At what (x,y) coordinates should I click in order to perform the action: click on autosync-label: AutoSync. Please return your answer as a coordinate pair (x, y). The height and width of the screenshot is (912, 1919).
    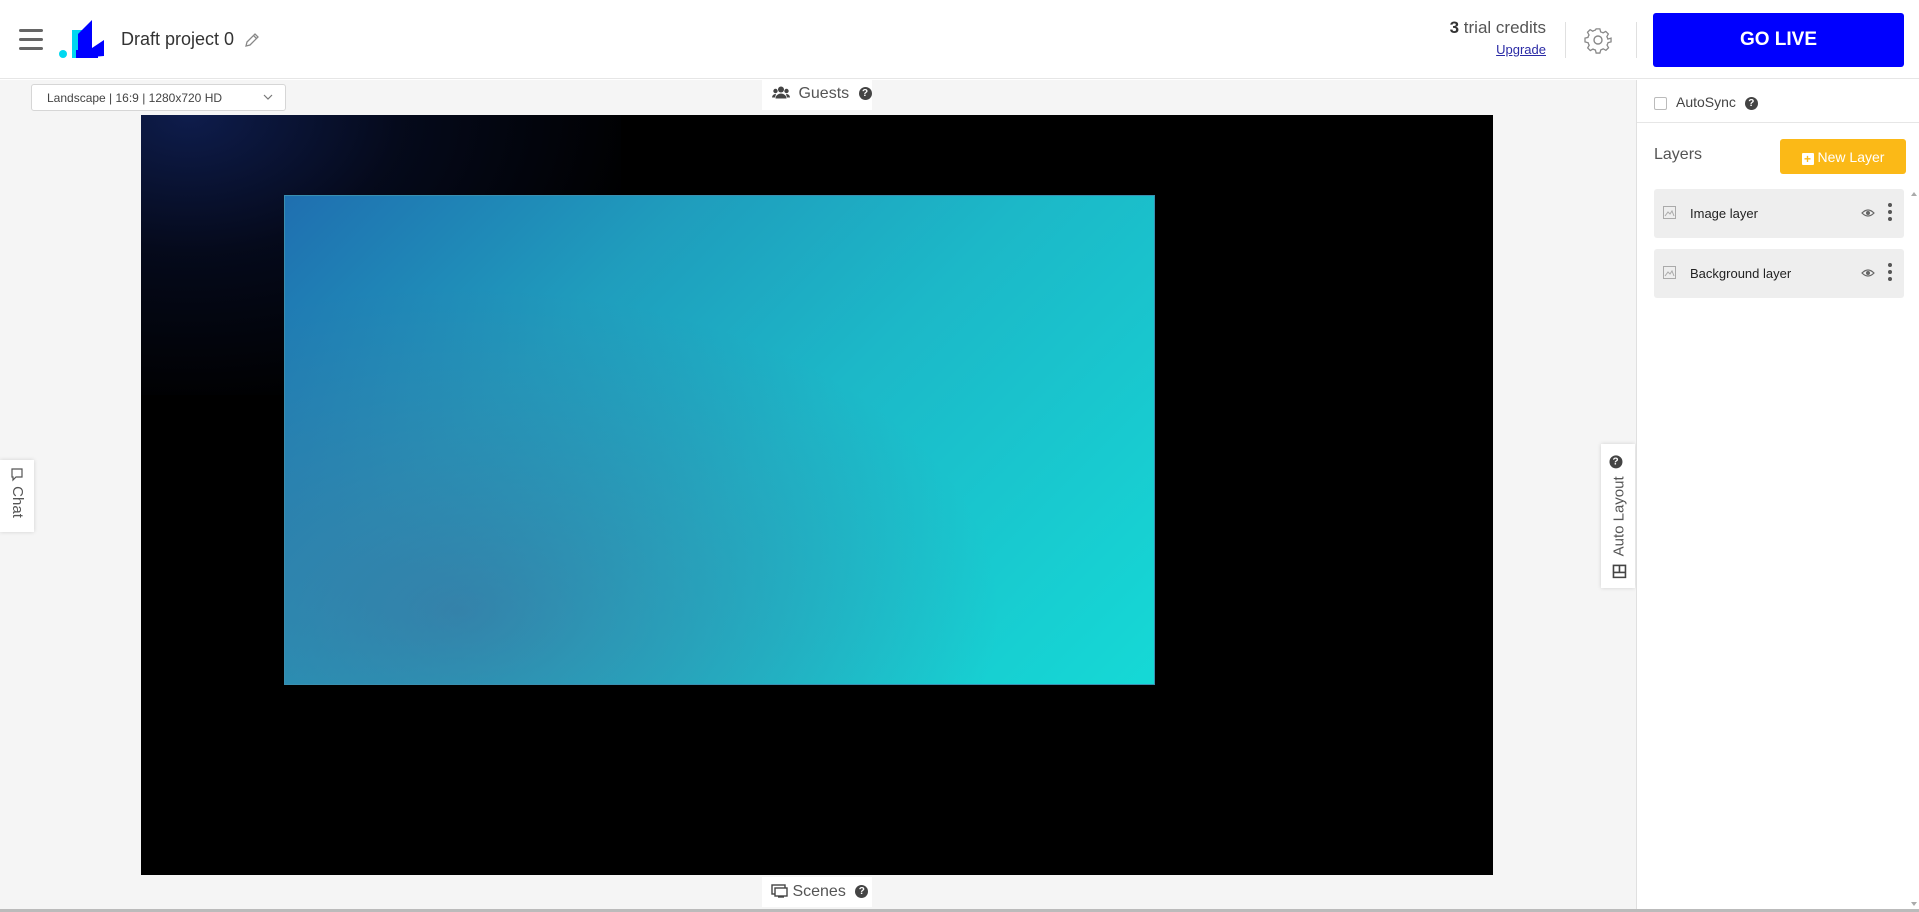
    Looking at the image, I should click on (1706, 102).